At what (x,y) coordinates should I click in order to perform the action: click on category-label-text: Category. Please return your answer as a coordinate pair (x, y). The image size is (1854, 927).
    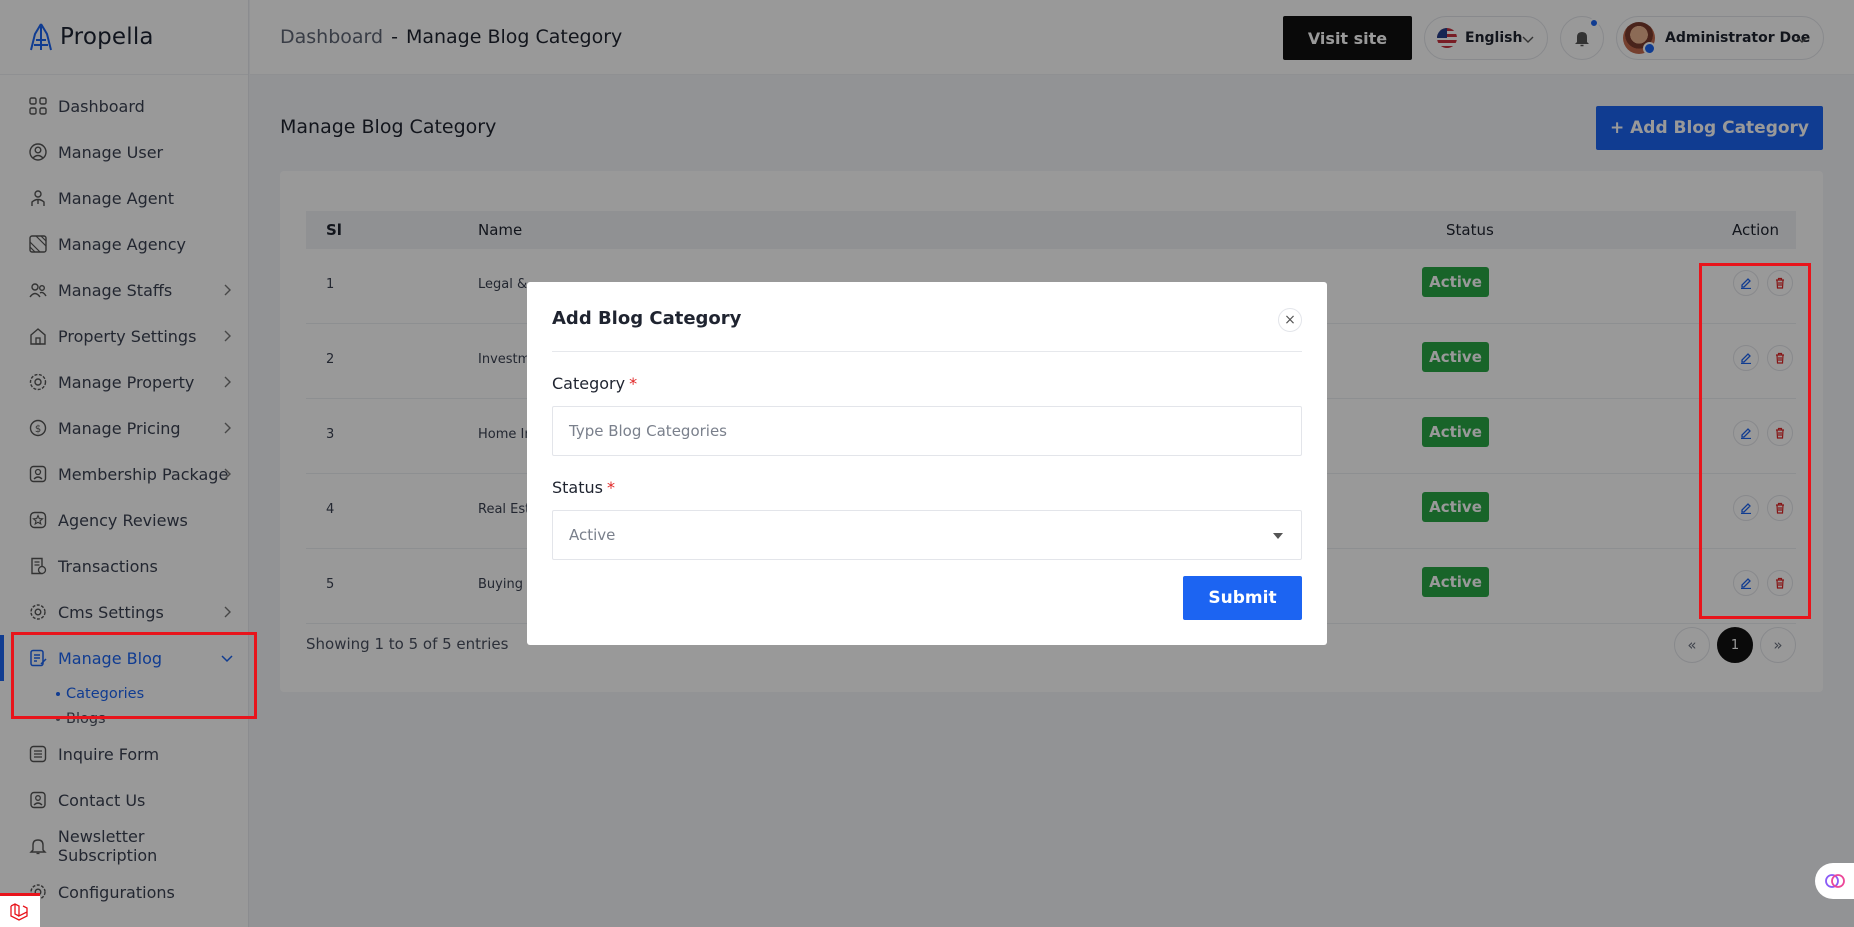
    Looking at the image, I should click on (589, 383).